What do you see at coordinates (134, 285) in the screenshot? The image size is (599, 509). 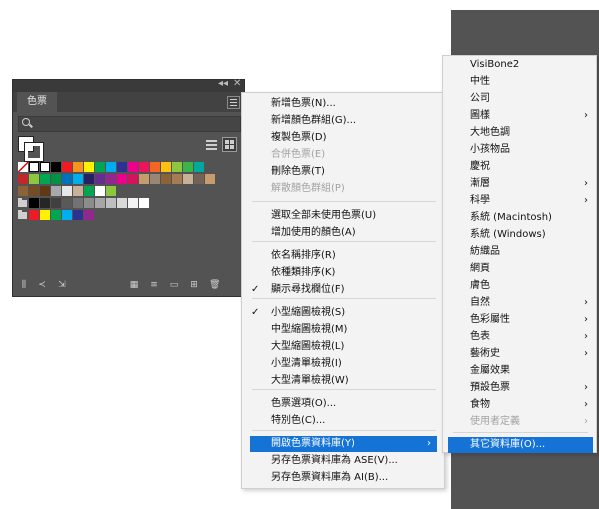 I see `swatch-kind-icon: ▦` at bounding box center [134, 285].